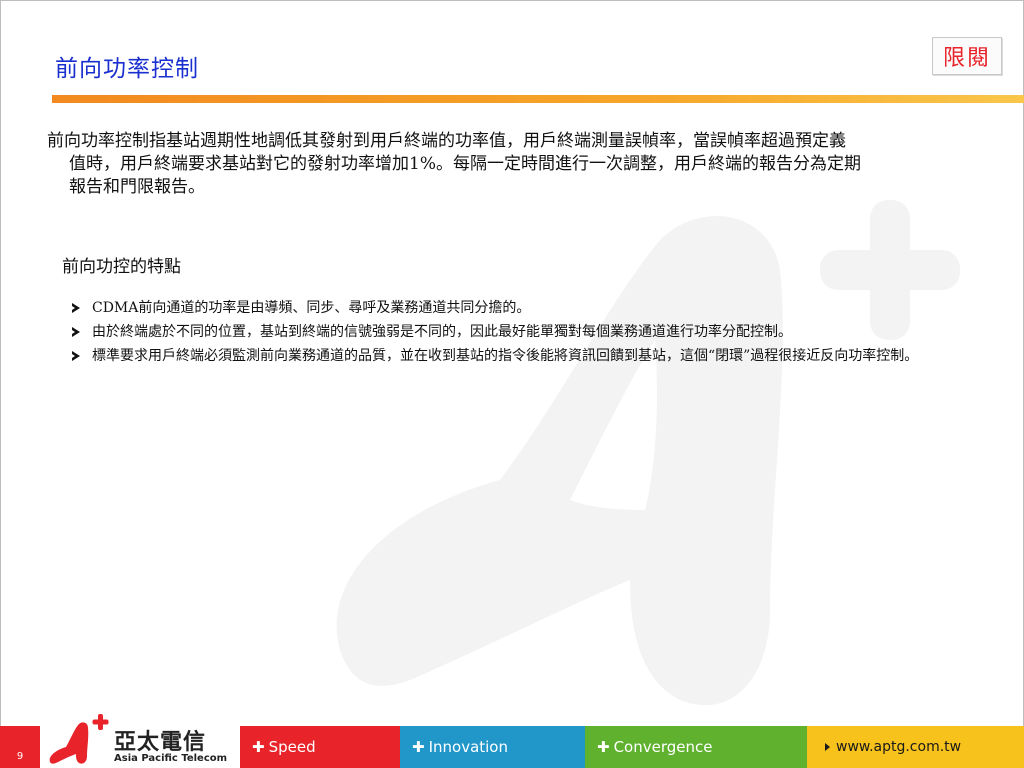 This screenshot has width=1024, height=768. I want to click on logo-english-name: Asia Pacific Telecom, so click(171, 758).